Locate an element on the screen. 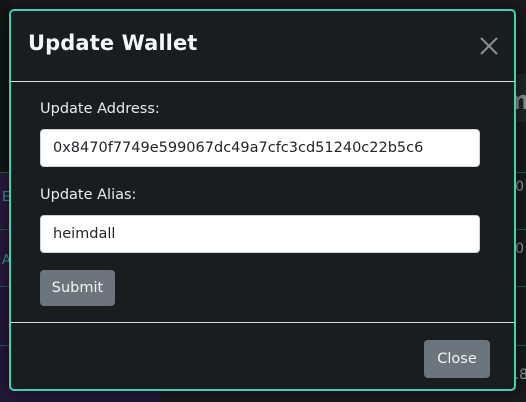 This screenshot has width=526, height=402. alias-label: Update Alias: is located at coordinates (88, 195).